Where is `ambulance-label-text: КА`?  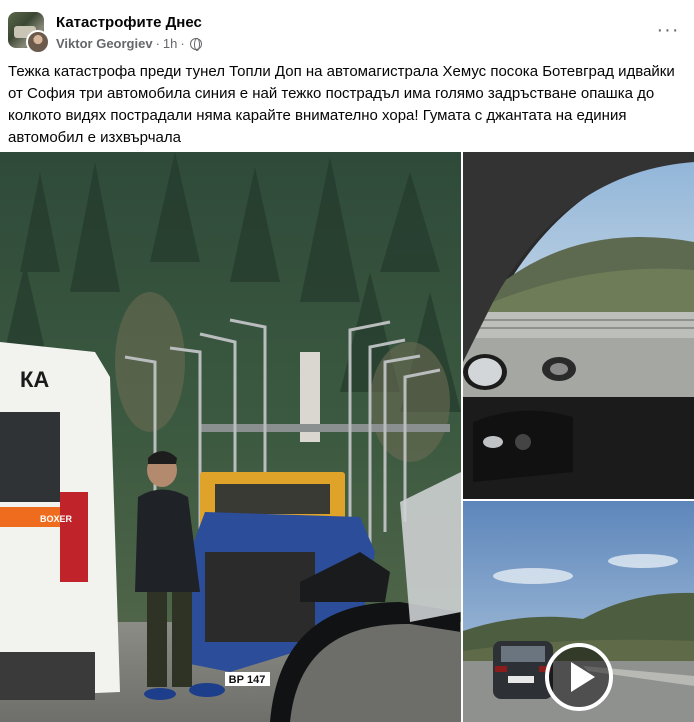 ambulance-label-text: КА is located at coordinates (34, 379).